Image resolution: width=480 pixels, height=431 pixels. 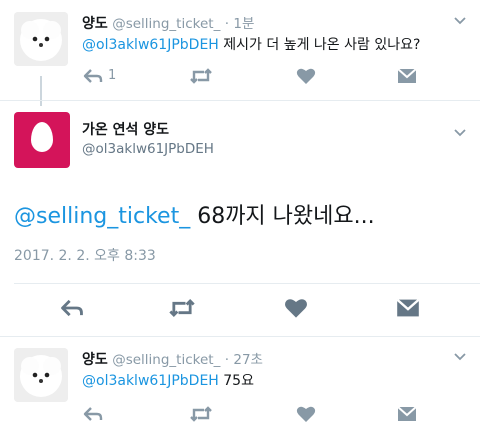 I want to click on tweet-timestamp: 2017. 2. 2. 오후 8:33, so click(x=85, y=255).